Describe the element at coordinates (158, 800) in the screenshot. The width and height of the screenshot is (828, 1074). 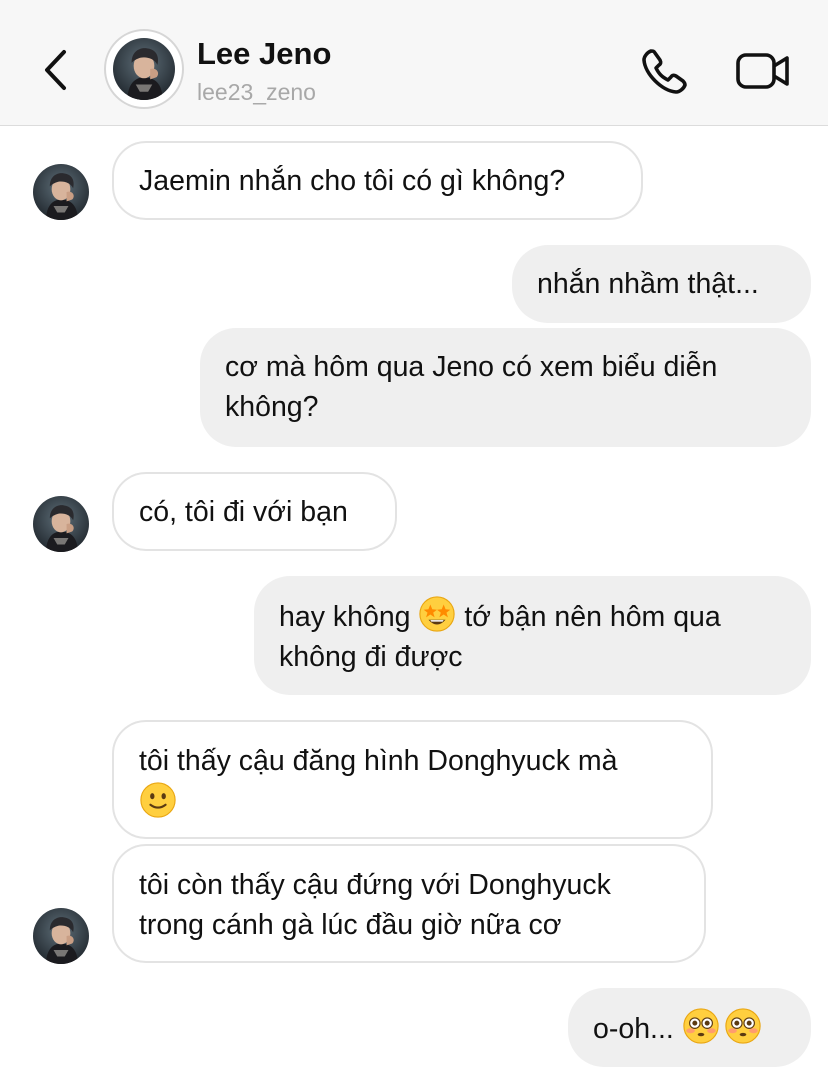
I see `slightly-smiling-face-emoji-icon` at that location.